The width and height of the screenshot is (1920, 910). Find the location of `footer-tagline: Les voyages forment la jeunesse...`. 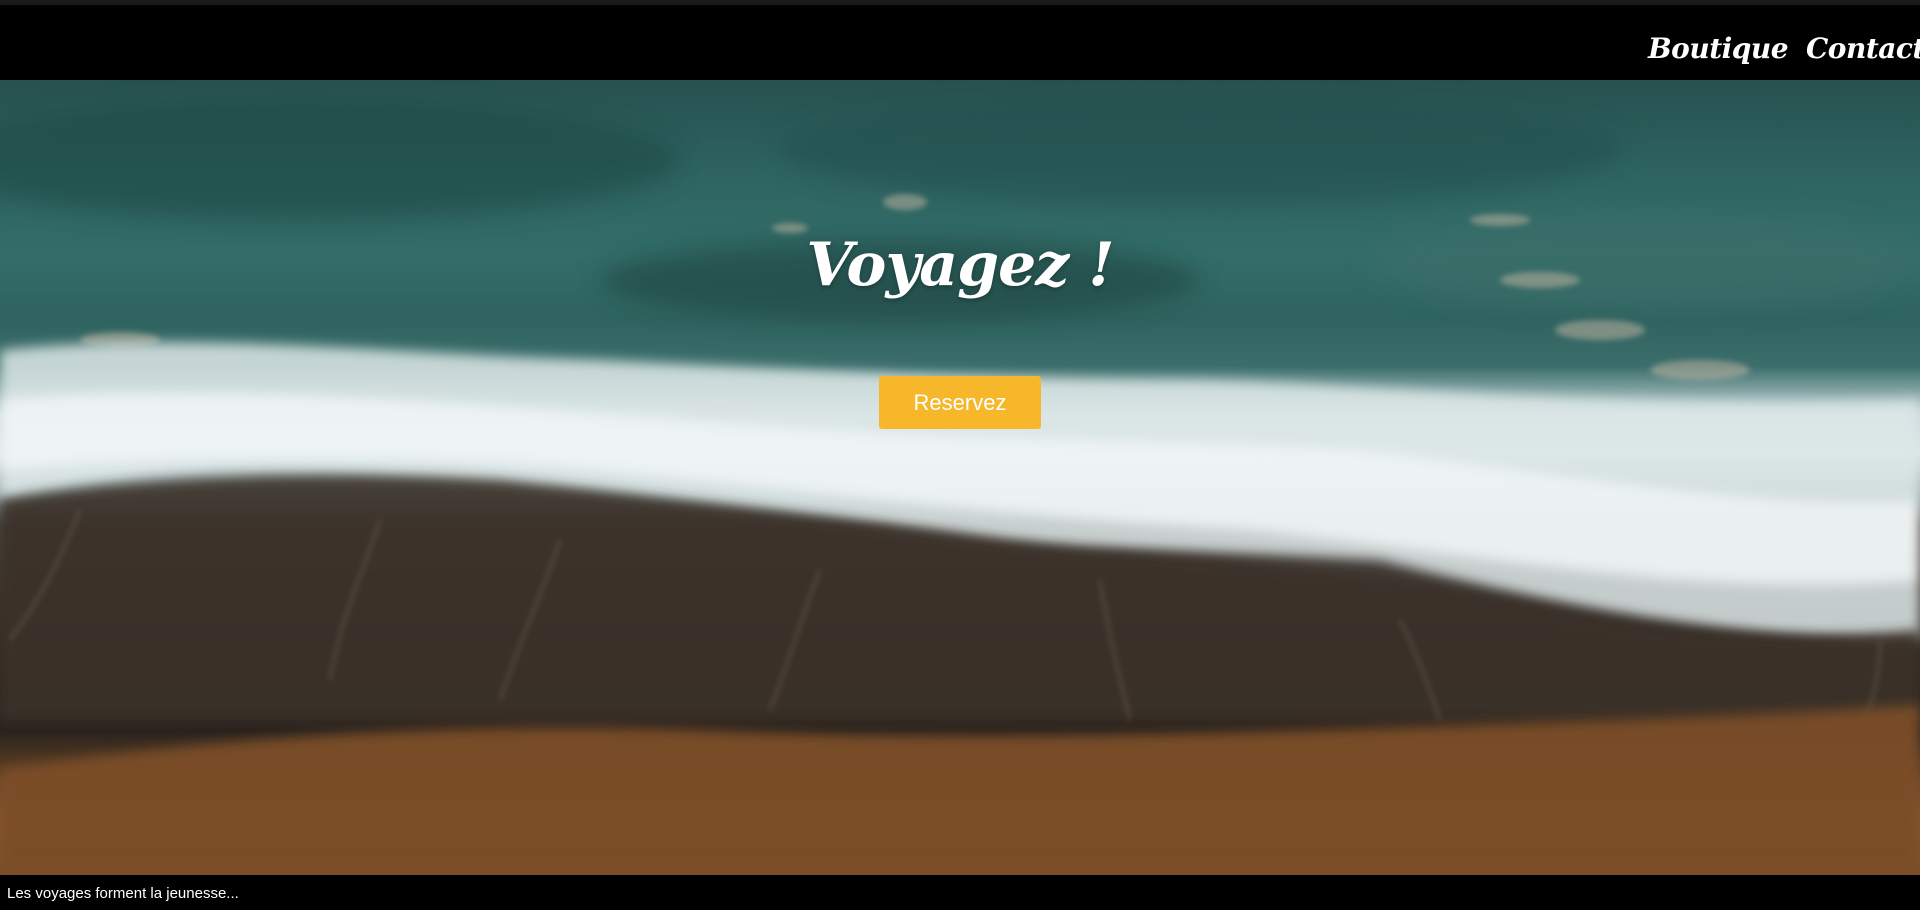

footer-tagline: Les voyages forment la jeunesse... is located at coordinates (123, 893).